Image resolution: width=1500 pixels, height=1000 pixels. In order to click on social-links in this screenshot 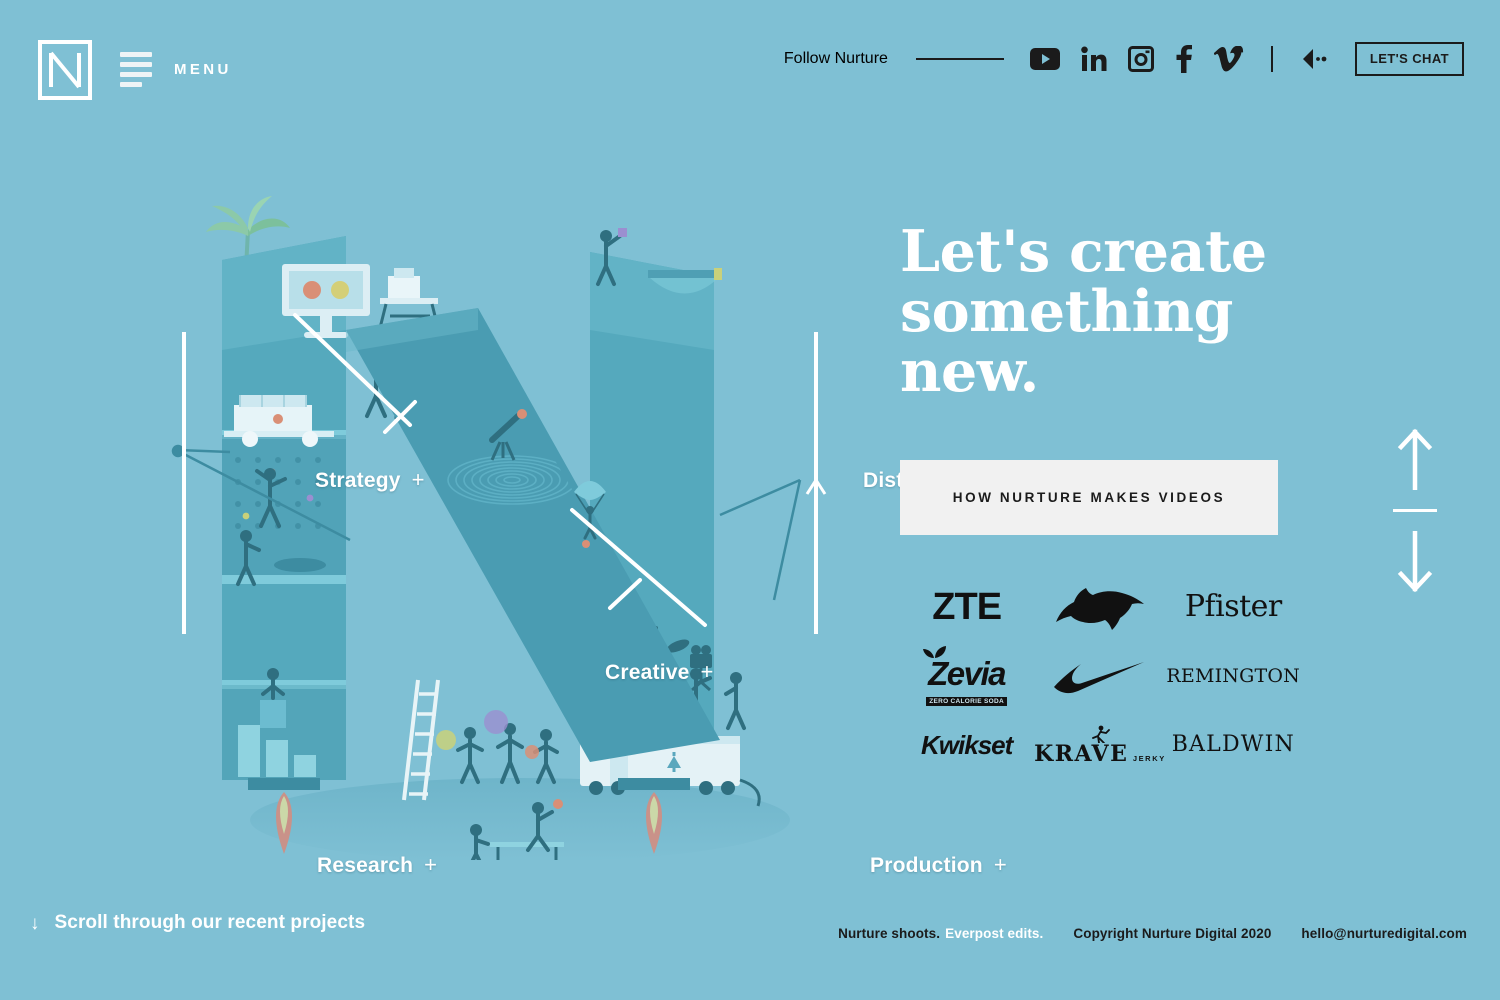, I will do `click(1136, 59)`.